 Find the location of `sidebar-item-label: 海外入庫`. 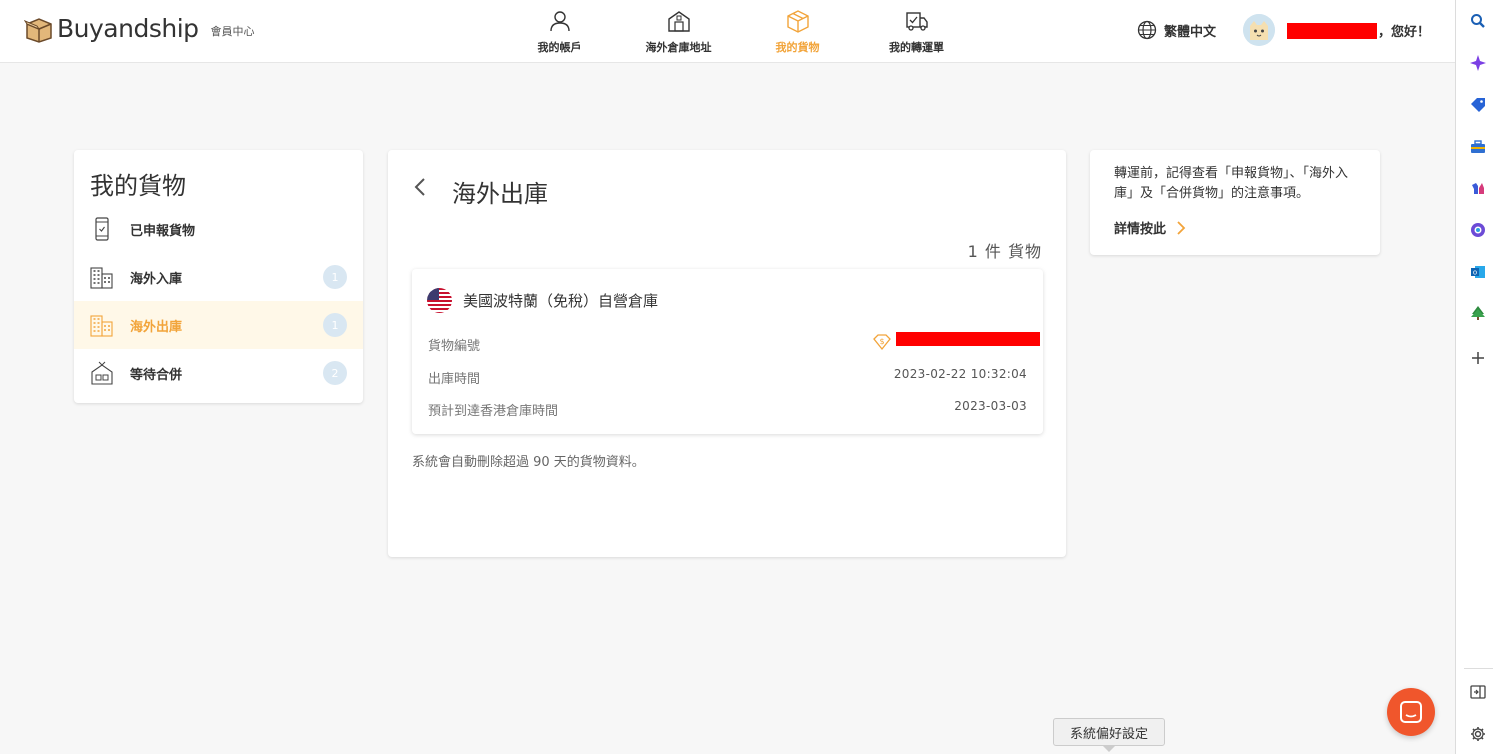

sidebar-item-label: 海外入庫 is located at coordinates (156, 279).